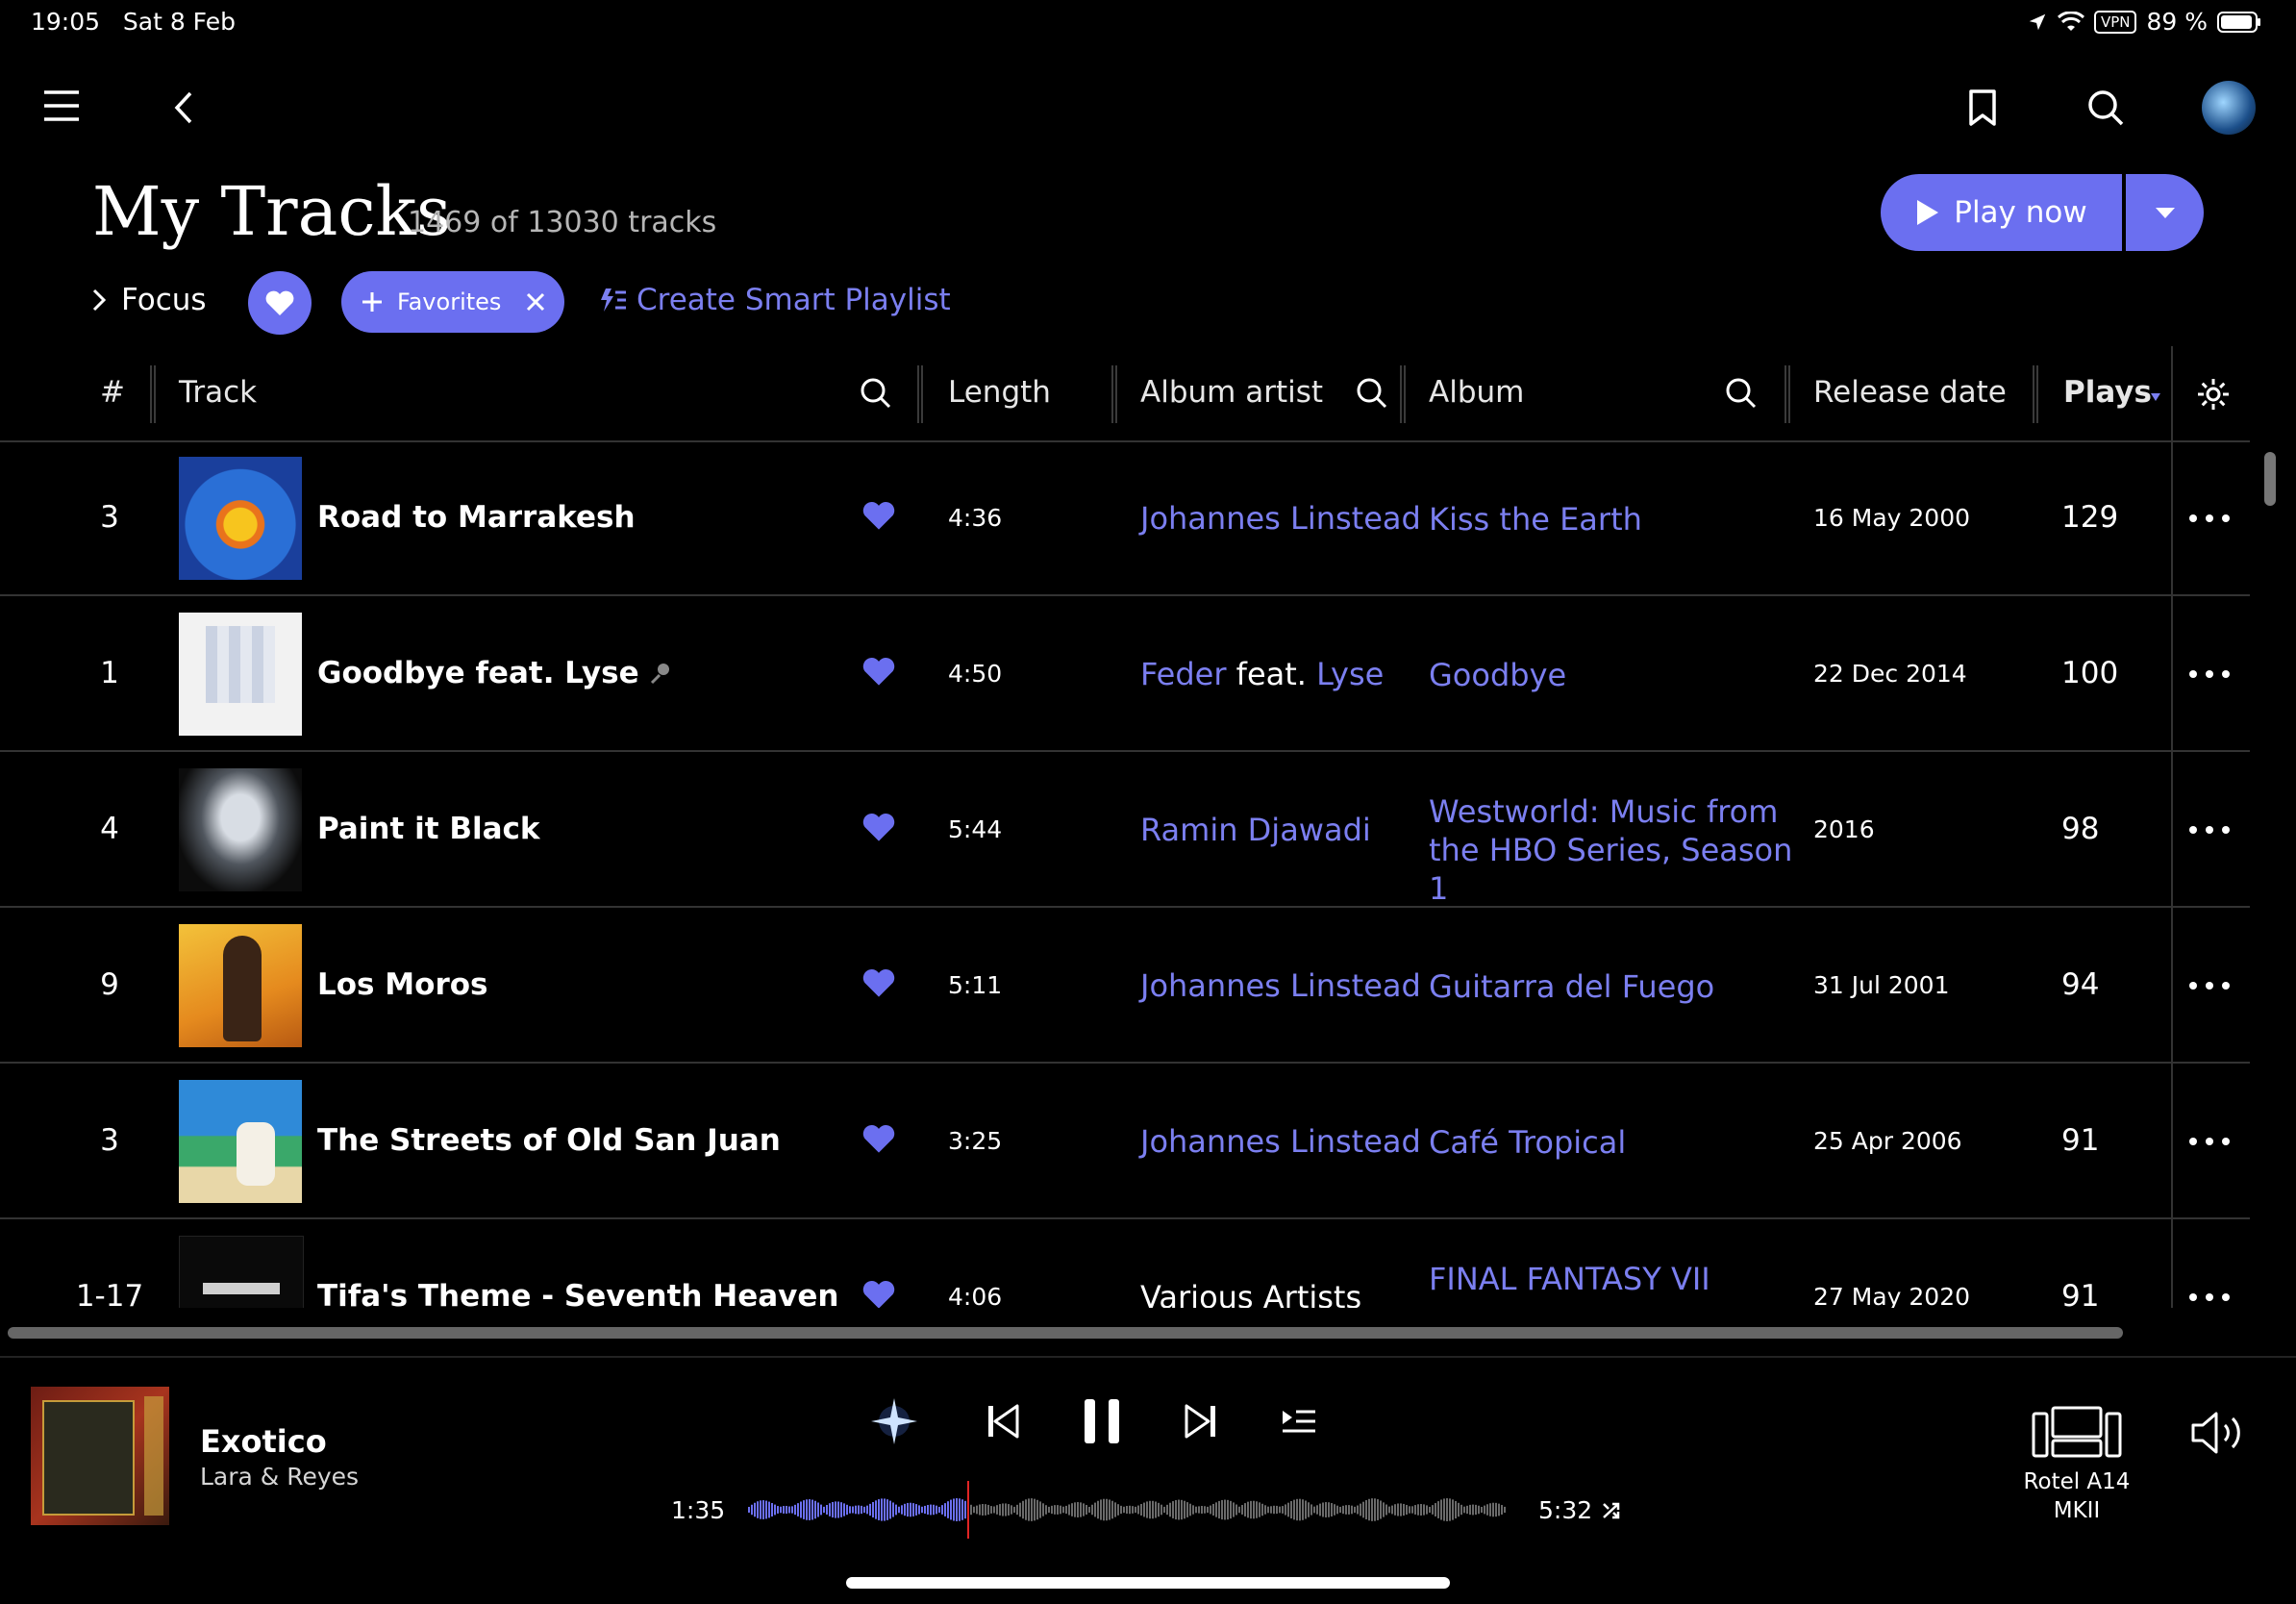 The height and width of the screenshot is (1604, 2296). What do you see at coordinates (1128, 1510) in the screenshot?
I see `waveform-seekbar` at bounding box center [1128, 1510].